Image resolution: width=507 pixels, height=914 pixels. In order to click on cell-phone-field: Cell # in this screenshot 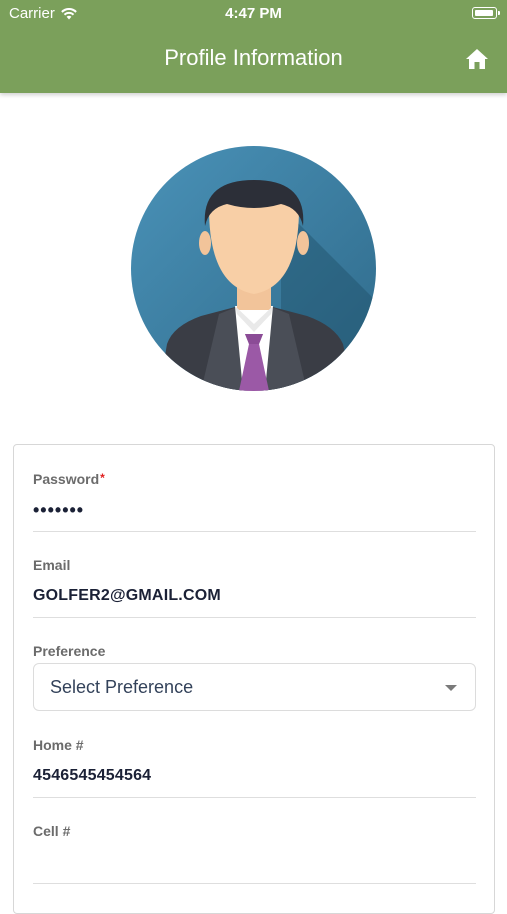, I will do `click(254, 853)`.